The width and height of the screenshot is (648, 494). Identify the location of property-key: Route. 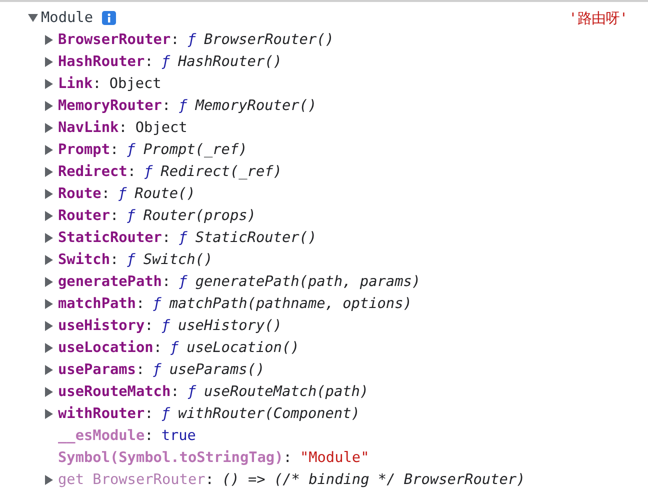
(80, 194).